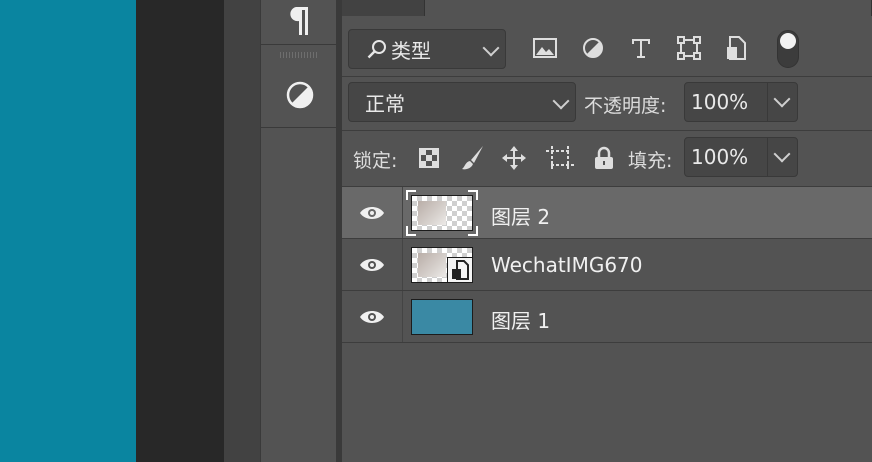 This screenshot has height=462, width=872. I want to click on shape-transform-icon, so click(689, 48).